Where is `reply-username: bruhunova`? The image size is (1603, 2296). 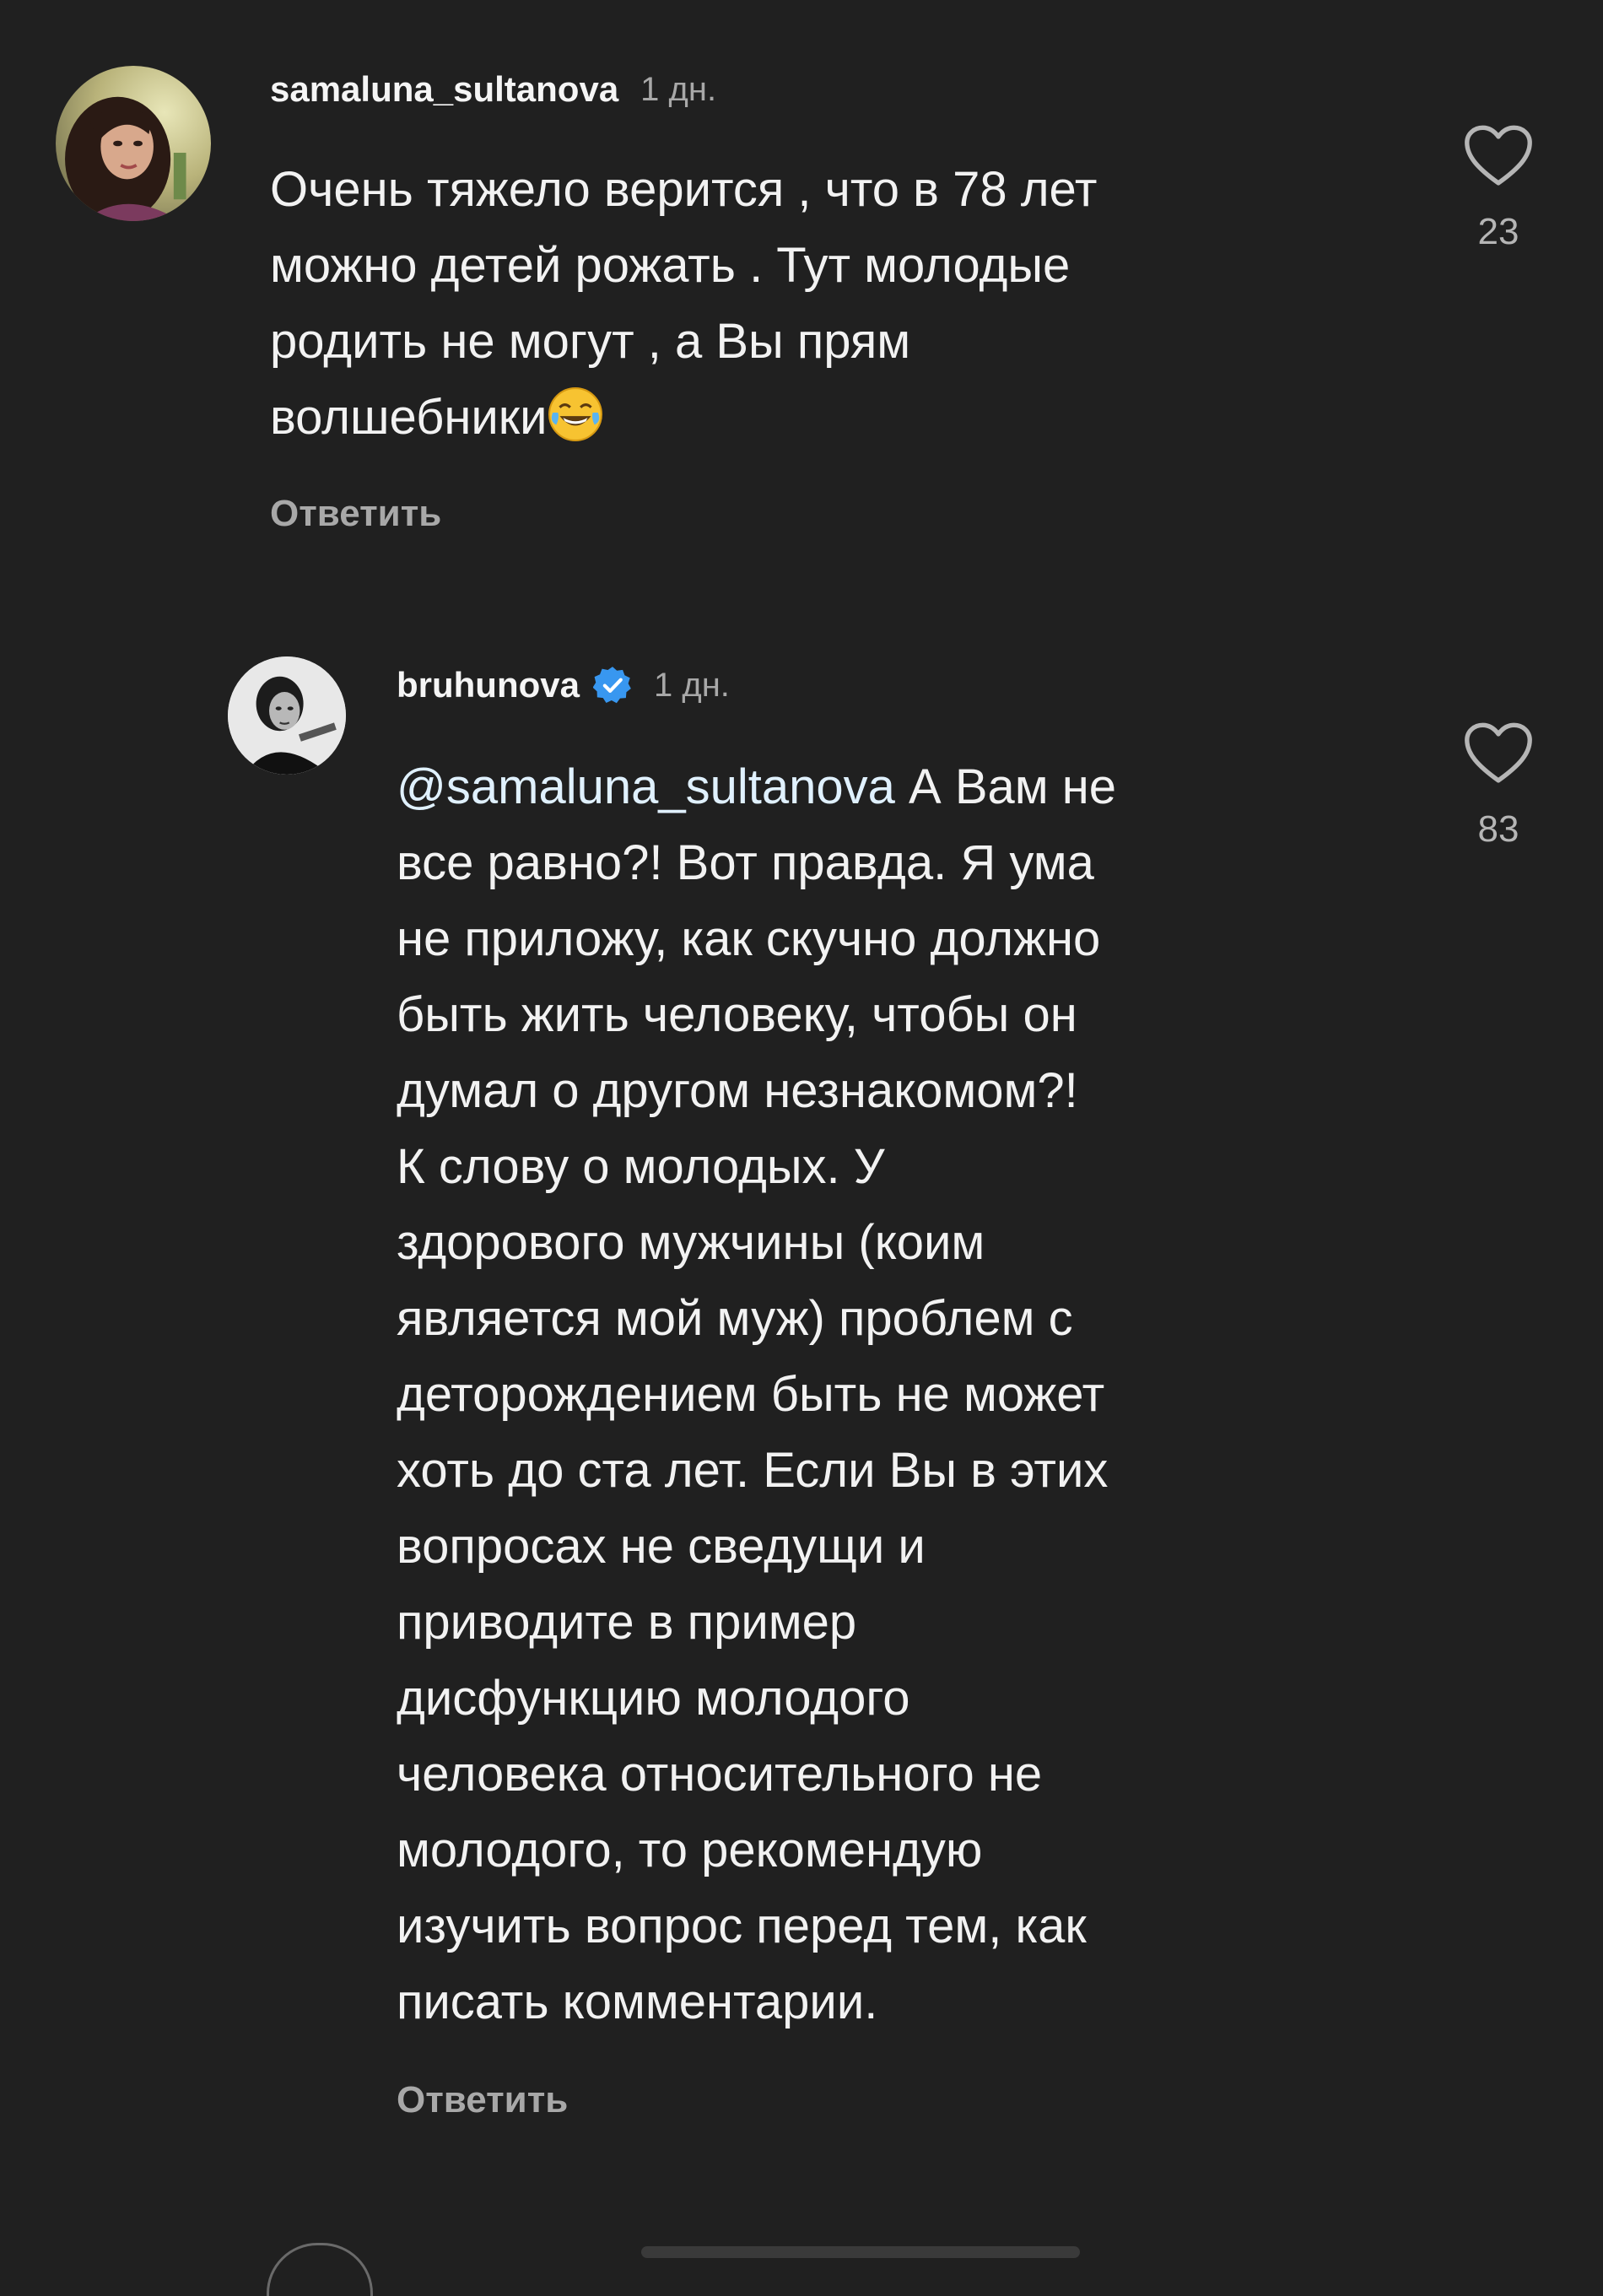
reply-username: bruhunova is located at coordinates (488, 685).